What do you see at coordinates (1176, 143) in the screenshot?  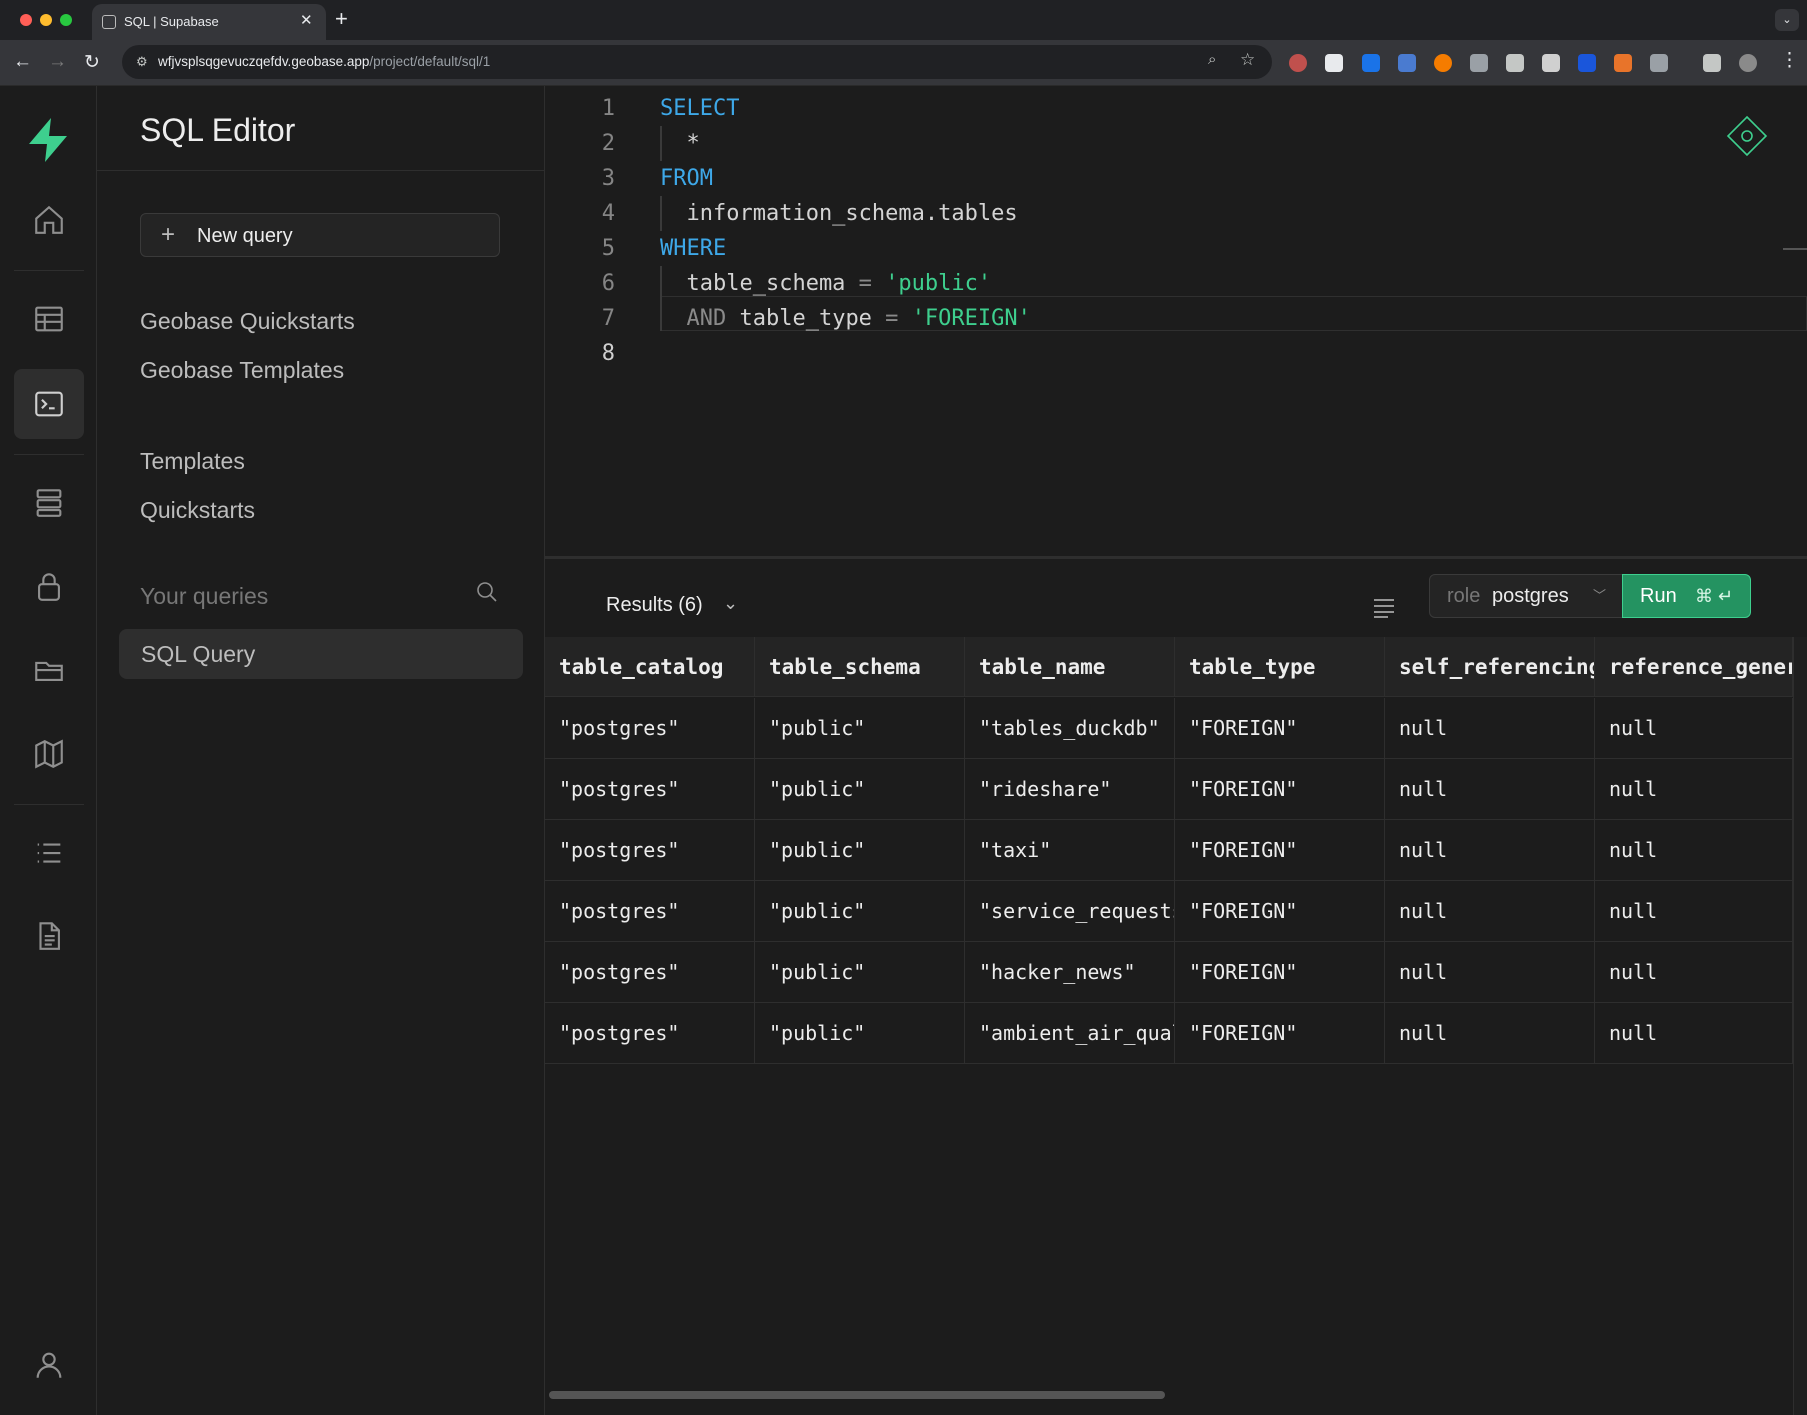 I see `code-line: 2 *` at bounding box center [1176, 143].